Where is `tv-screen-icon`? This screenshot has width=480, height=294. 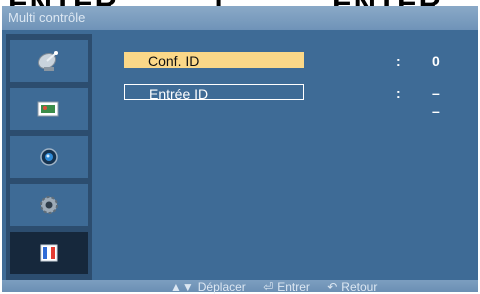 tv-screen-icon is located at coordinates (48, 109).